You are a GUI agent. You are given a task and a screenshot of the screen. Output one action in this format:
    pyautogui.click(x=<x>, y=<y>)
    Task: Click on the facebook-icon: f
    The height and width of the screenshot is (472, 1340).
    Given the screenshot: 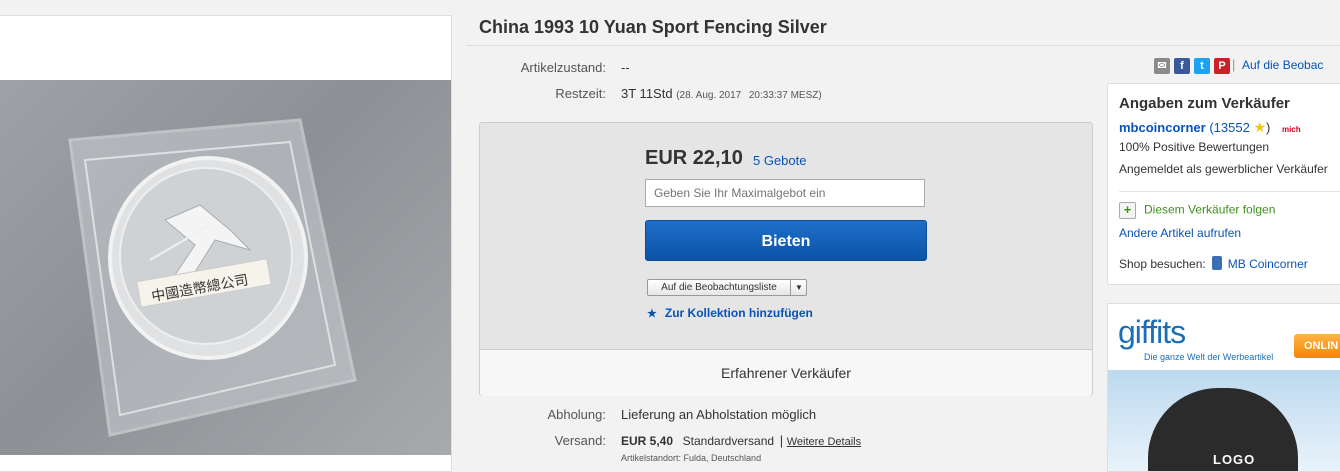 What is the action you would take?
    pyautogui.click(x=1182, y=66)
    